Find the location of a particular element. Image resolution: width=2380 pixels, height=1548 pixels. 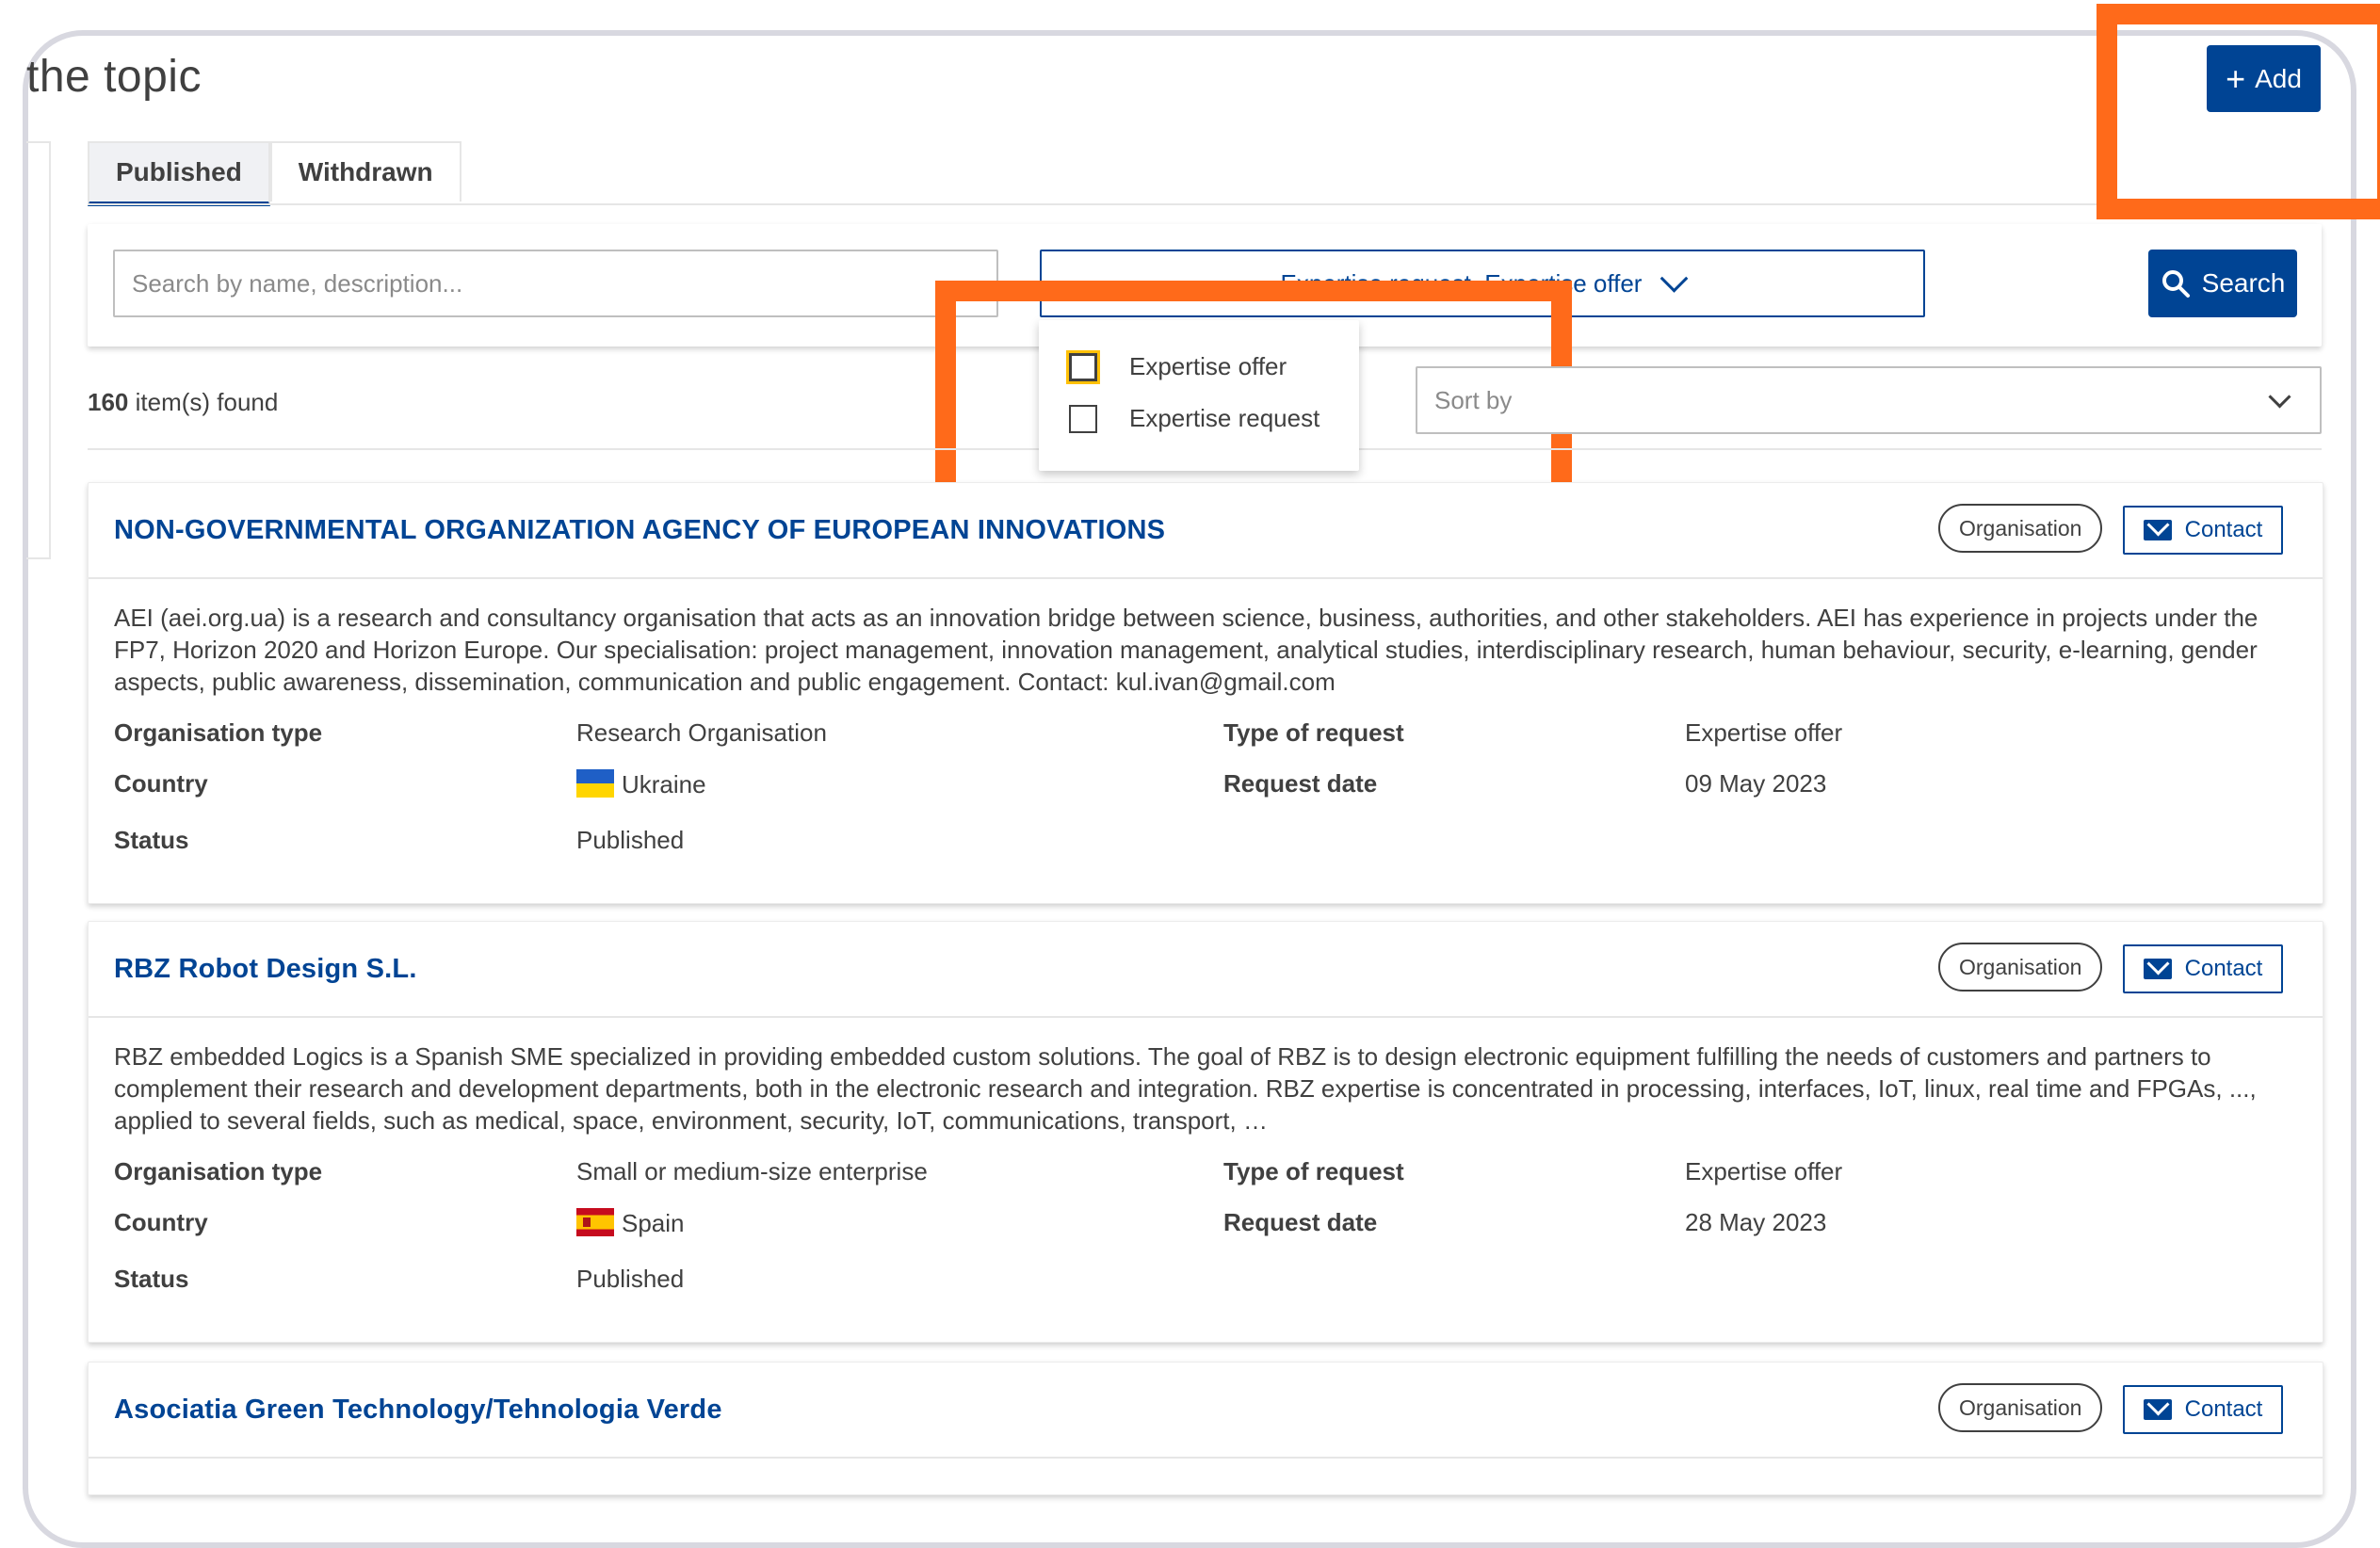

country-value: Ukraine is located at coordinates (641, 784).